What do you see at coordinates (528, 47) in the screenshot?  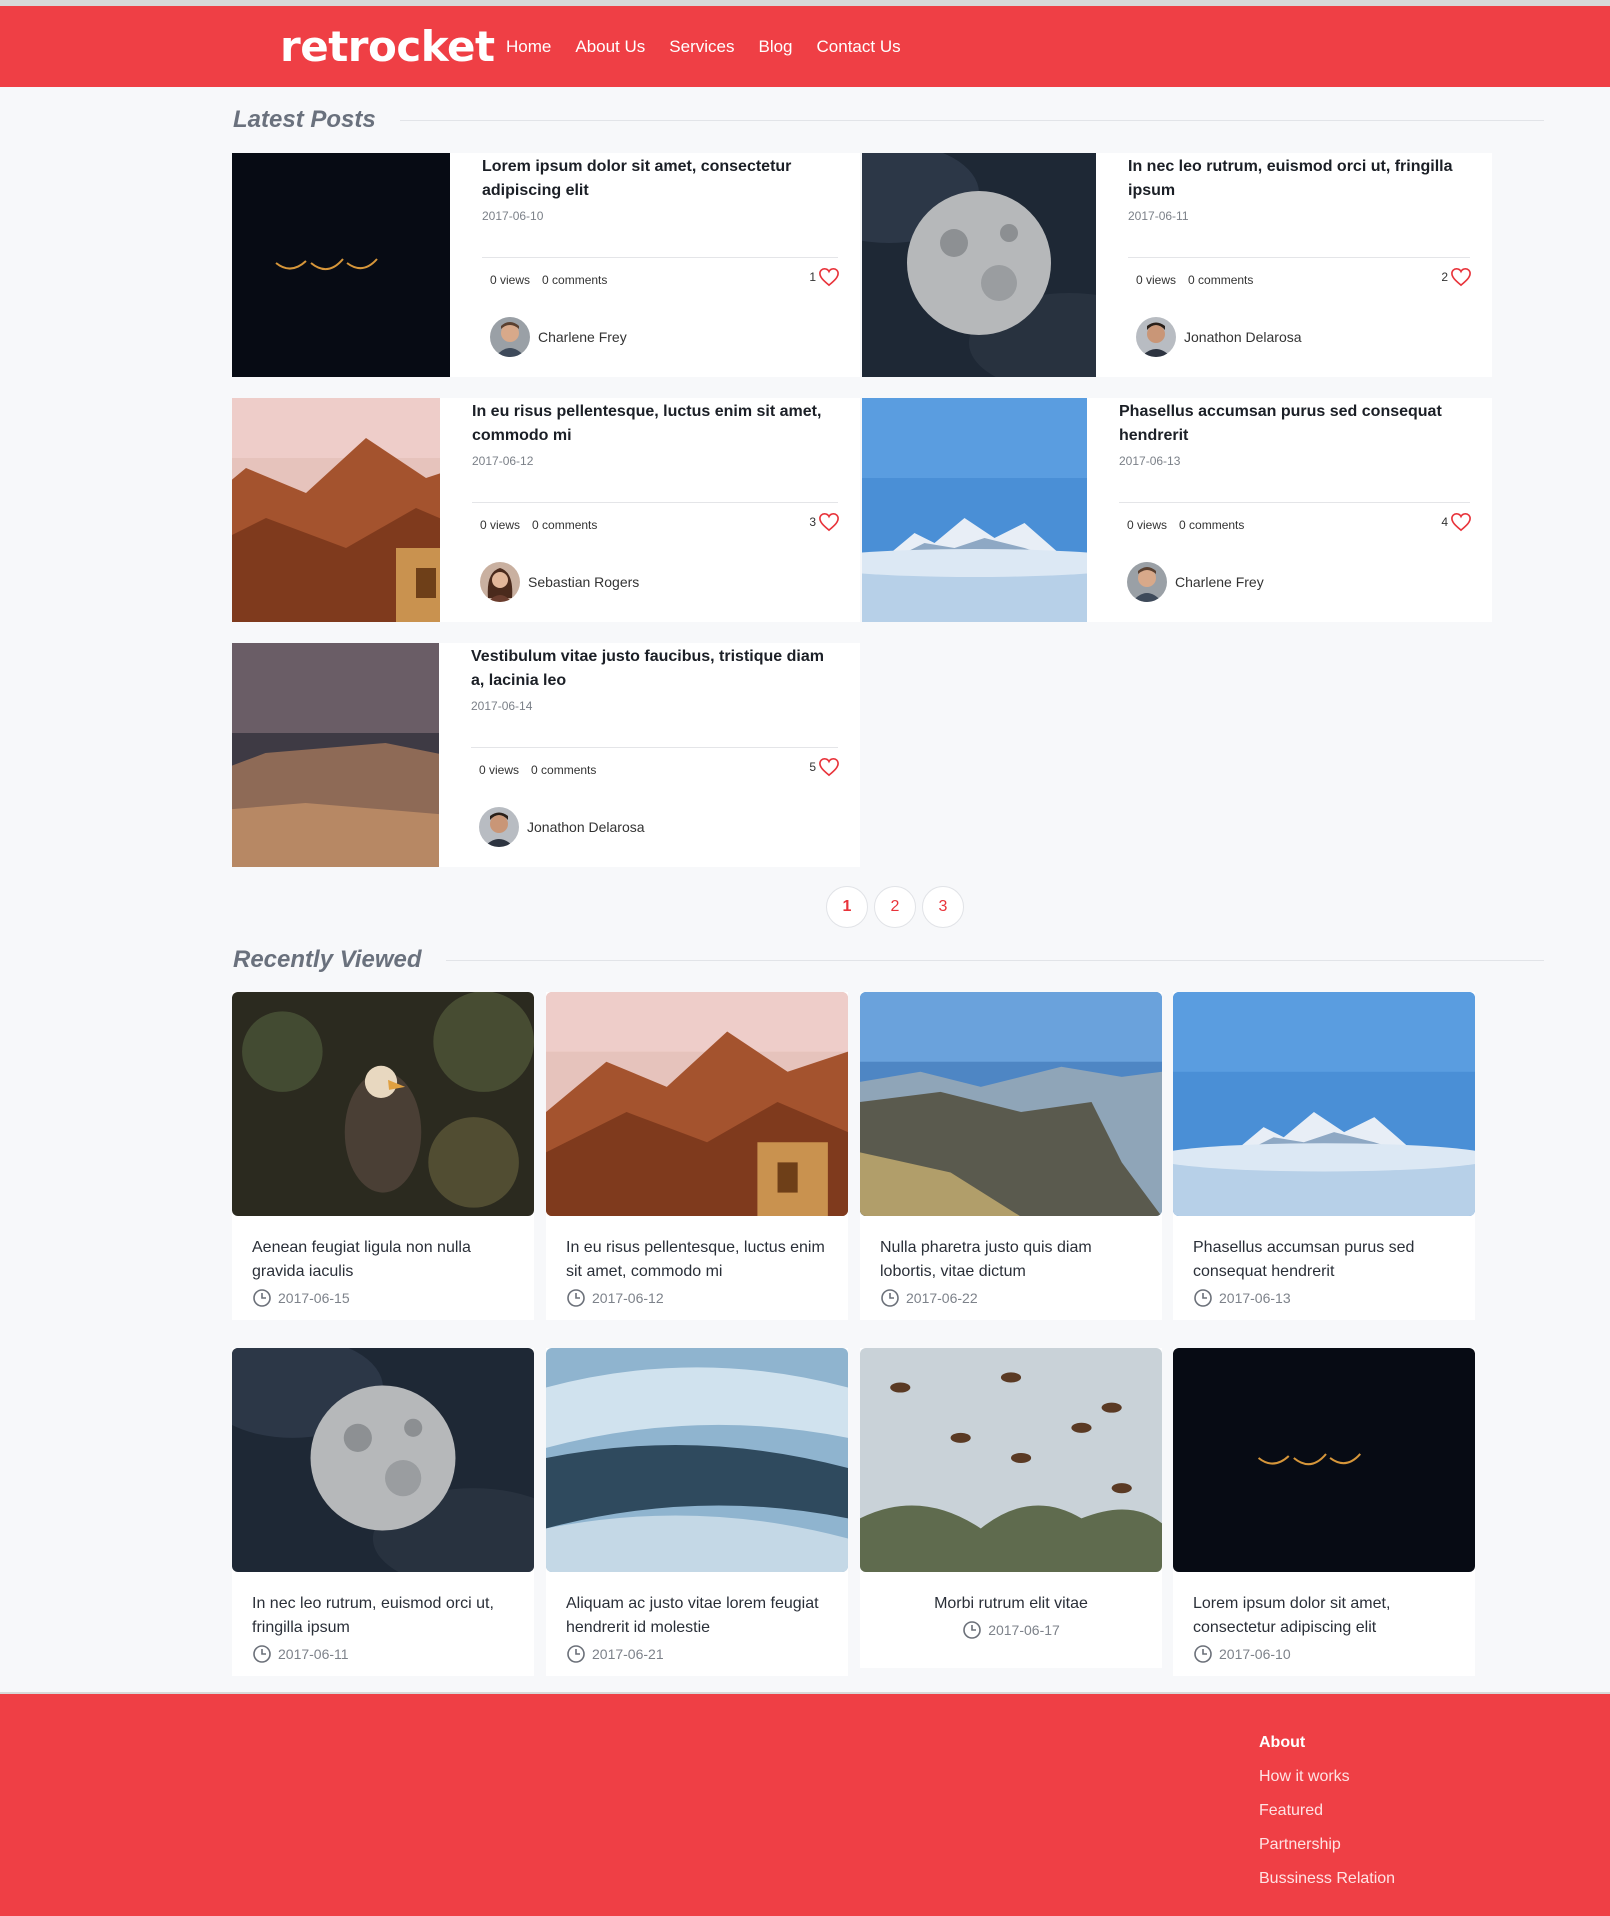 I see `nav-home: Home` at bounding box center [528, 47].